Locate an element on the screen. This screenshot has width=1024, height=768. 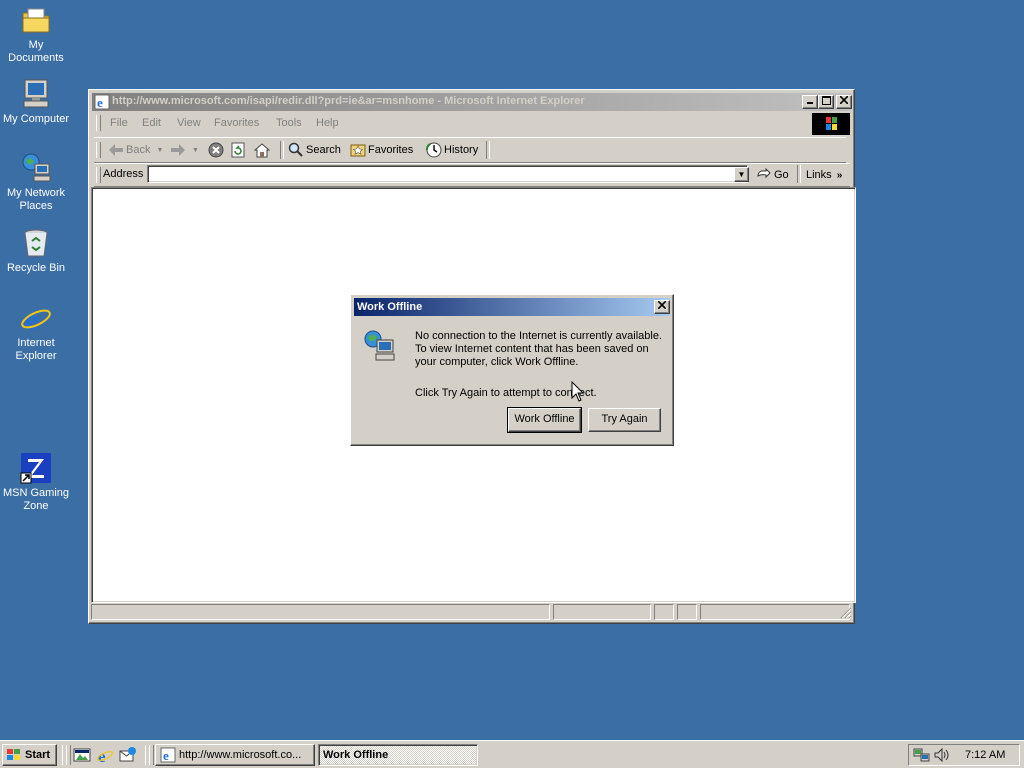
menu-favorites: Favorites is located at coordinates (236, 123).